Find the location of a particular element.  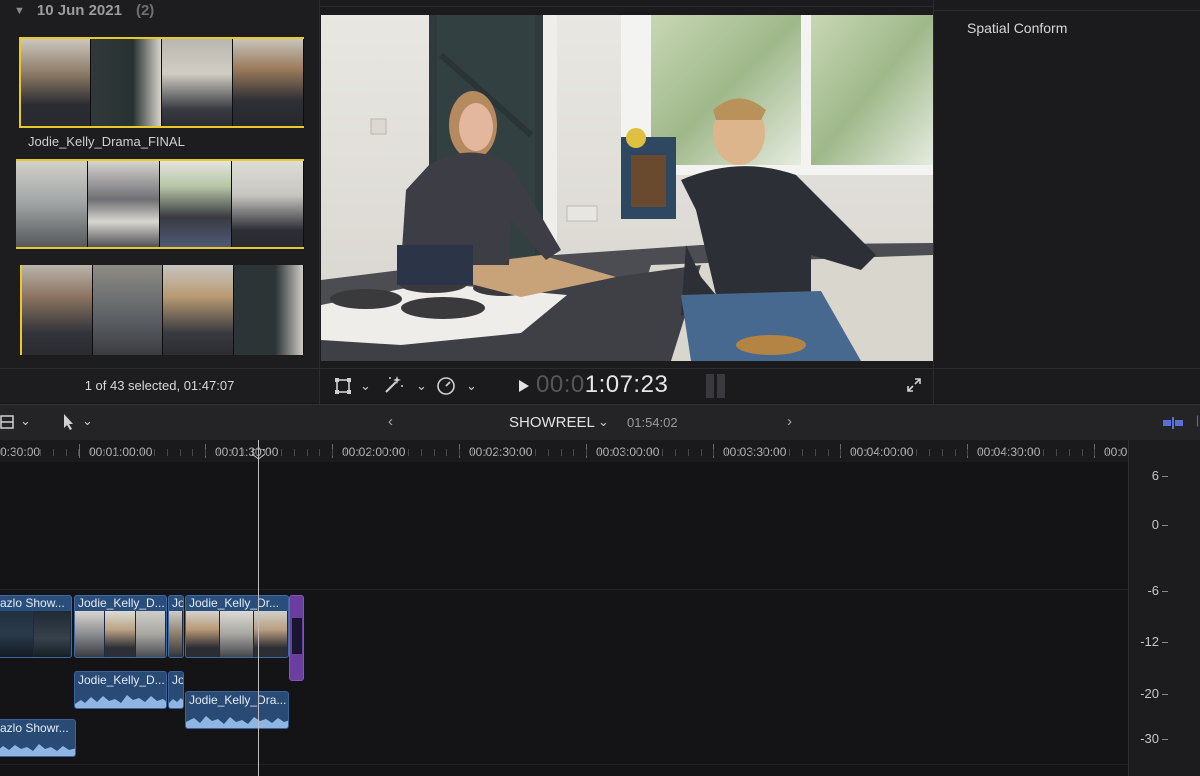

audio-meter-icon is located at coordinates (716, 386).